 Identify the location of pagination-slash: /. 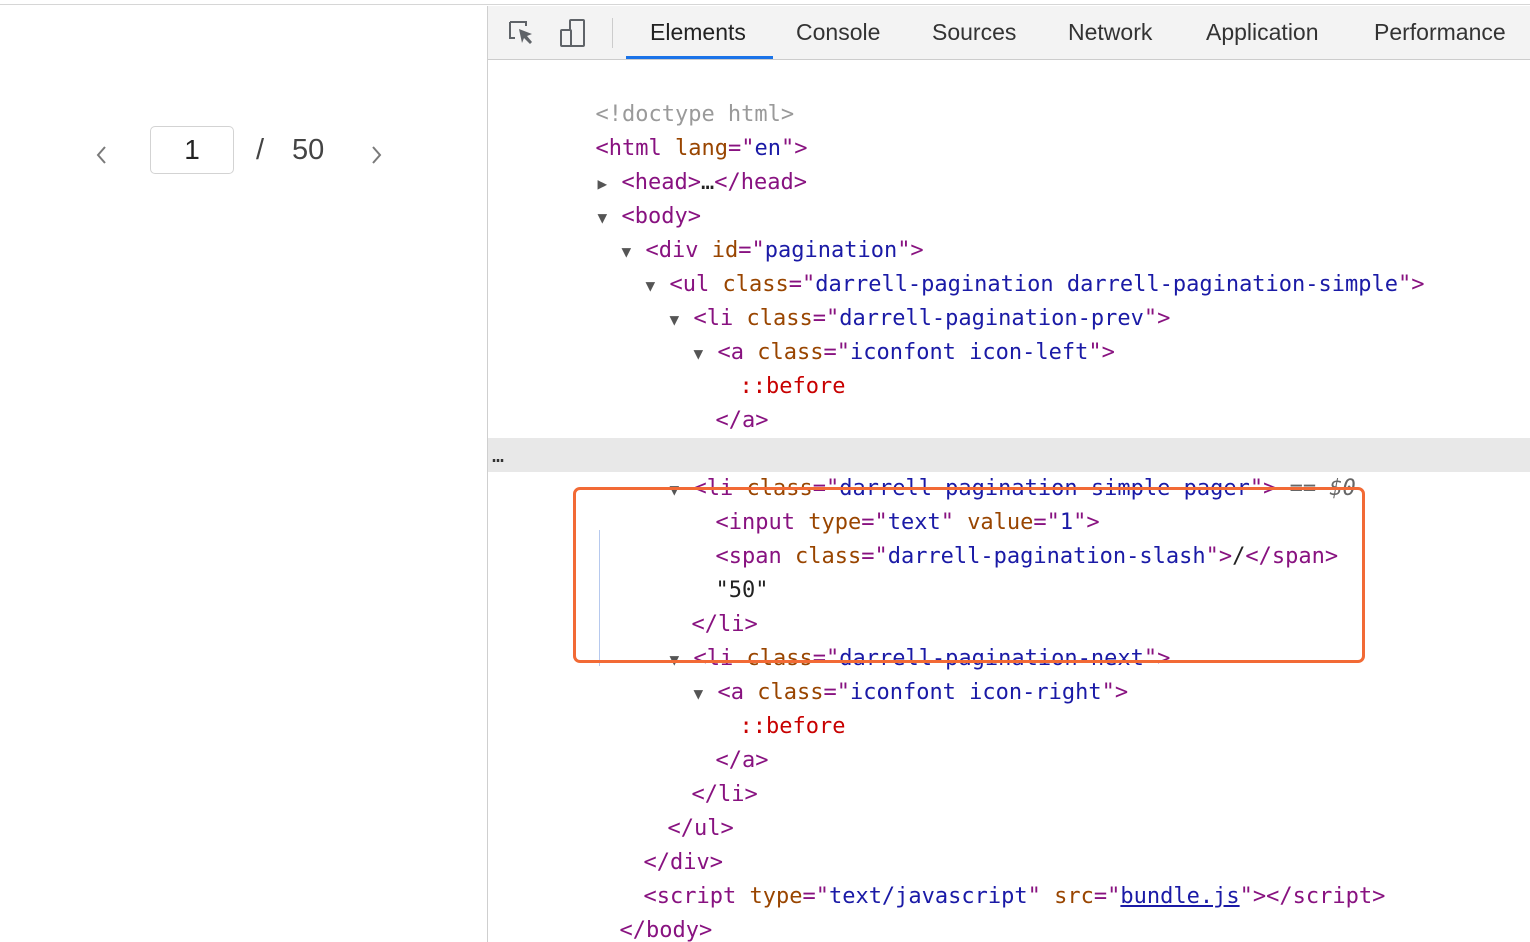
(260, 150).